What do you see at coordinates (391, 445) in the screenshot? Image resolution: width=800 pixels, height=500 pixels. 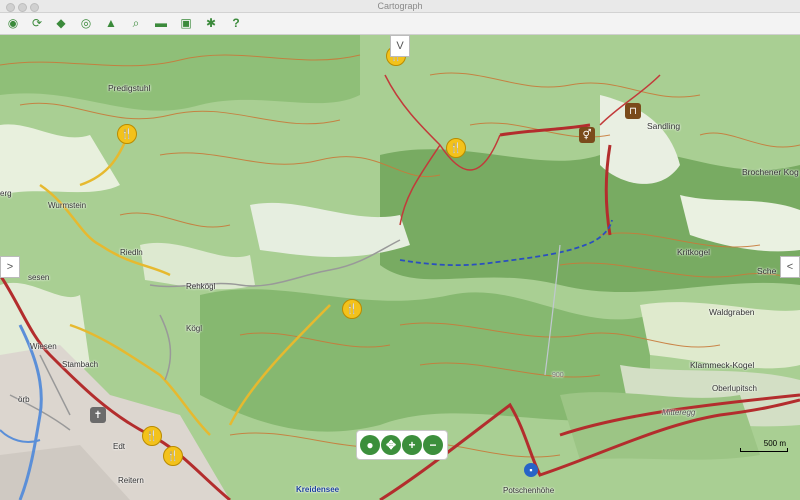 I see `center-button: ✥` at bounding box center [391, 445].